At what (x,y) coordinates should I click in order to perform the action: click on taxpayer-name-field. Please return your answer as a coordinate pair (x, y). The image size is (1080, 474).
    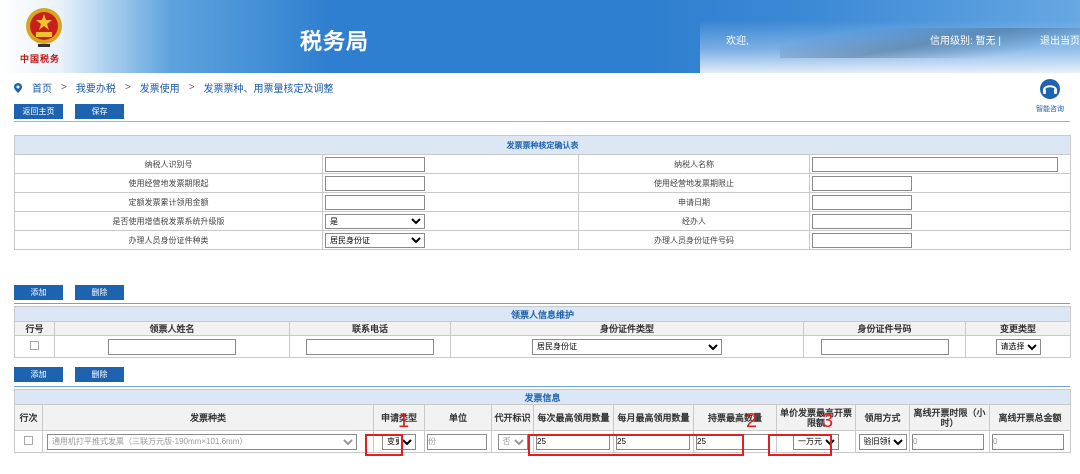
    Looking at the image, I should click on (935, 164).